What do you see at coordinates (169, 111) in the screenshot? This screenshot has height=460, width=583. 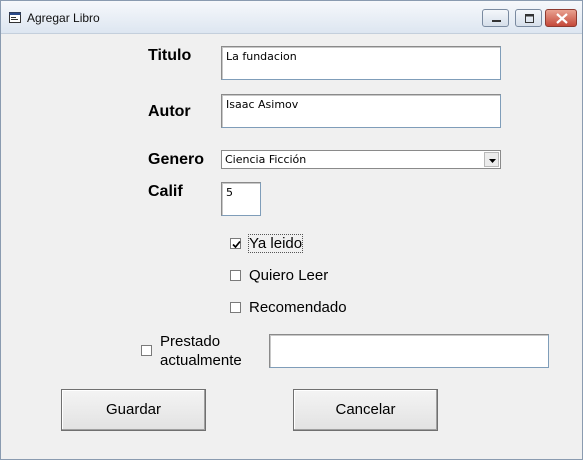 I see `autor-label: Autor` at bounding box center [169, 111].